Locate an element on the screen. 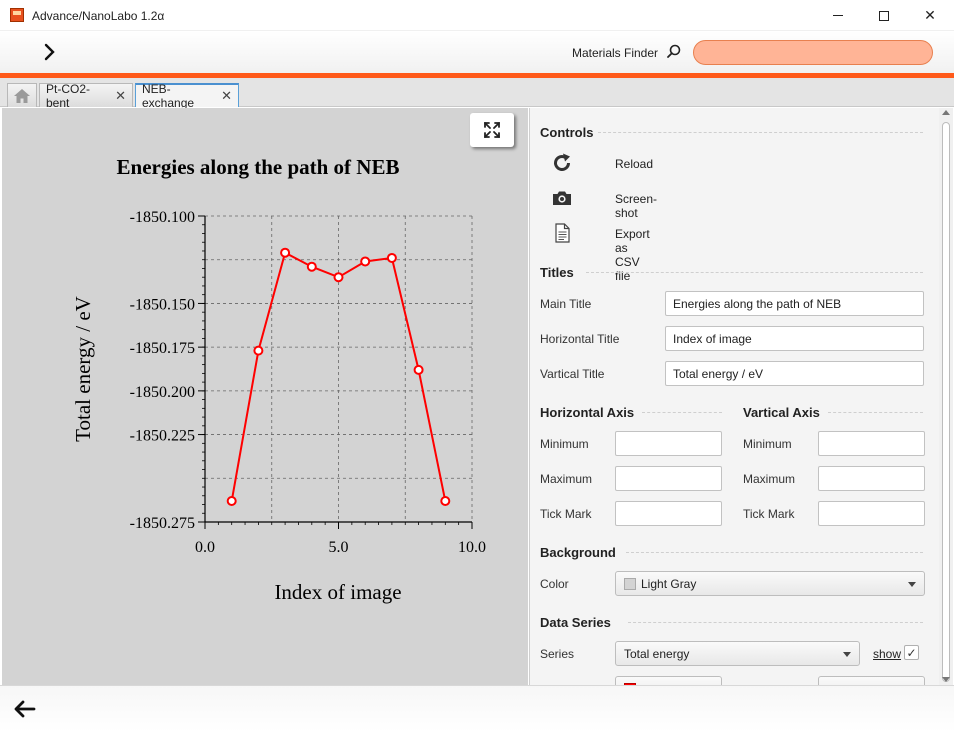 This screenshot has width=954, height=732. x-tick-label: 0.0 is located at coordinates (205, 547).